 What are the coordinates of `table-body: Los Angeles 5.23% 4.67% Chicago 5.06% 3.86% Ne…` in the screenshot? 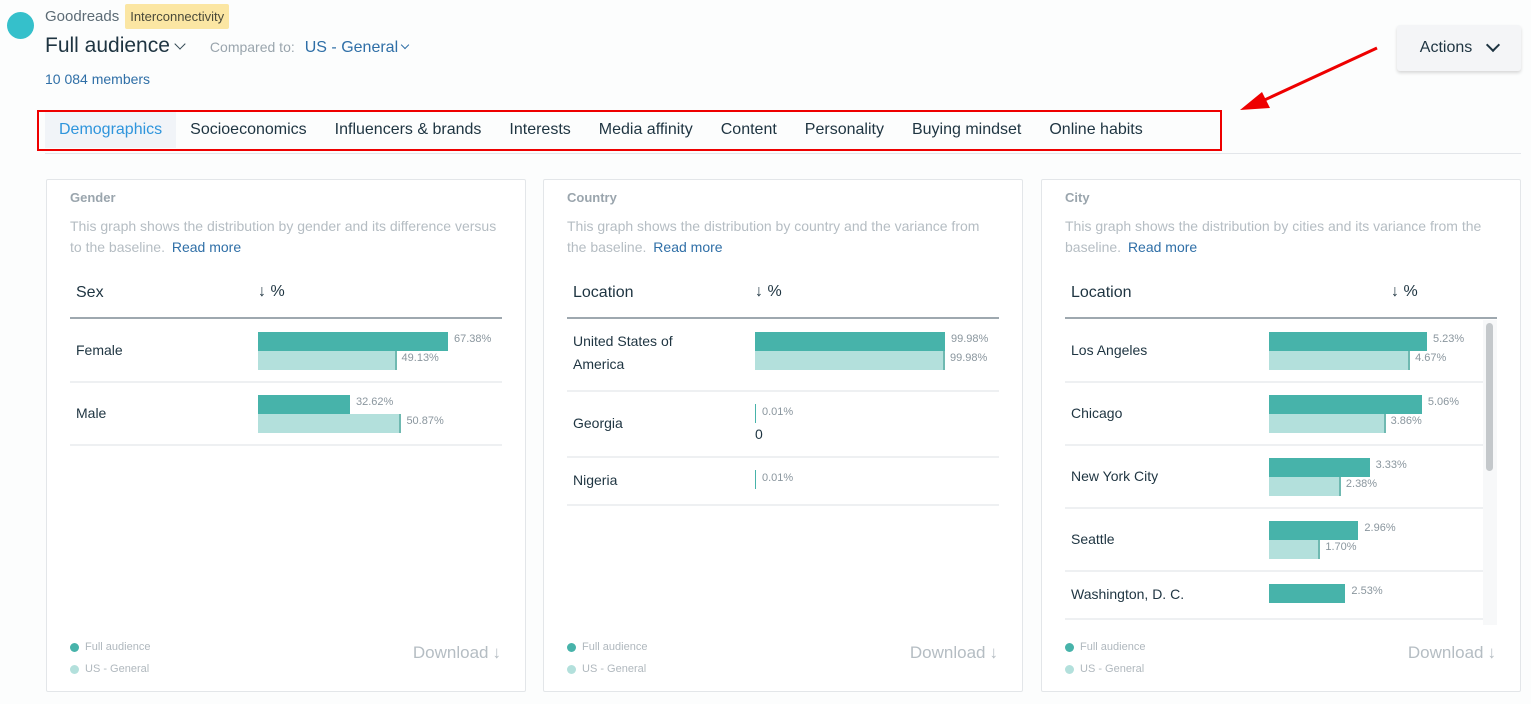 It's located at (1274, 472).